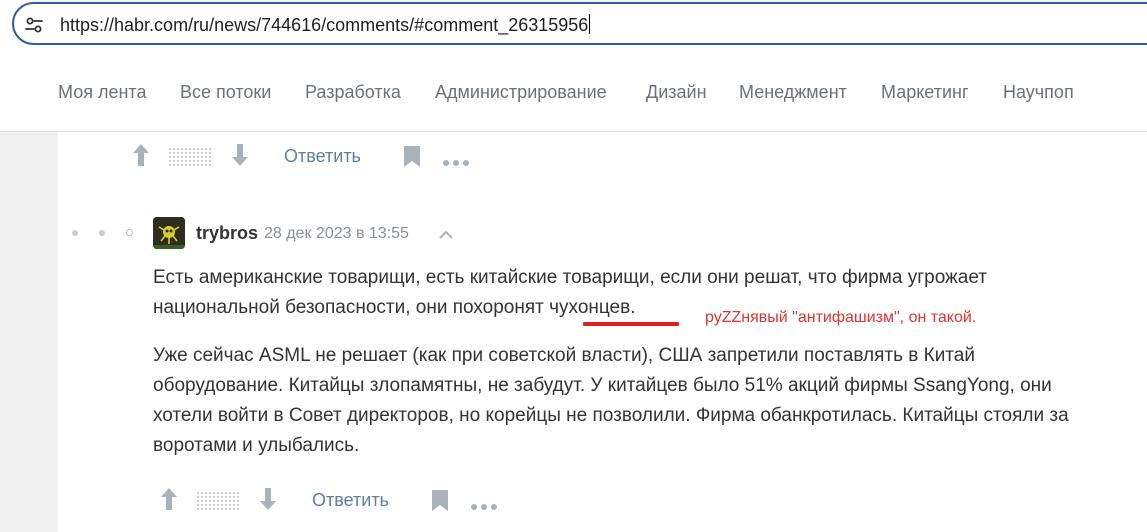 The width and height of the screenshot is (1147, 532). What do you see at coordinates (129, 232) in the screenshot?
I see `thread-depth-ring` at bounding box center [129, 232].